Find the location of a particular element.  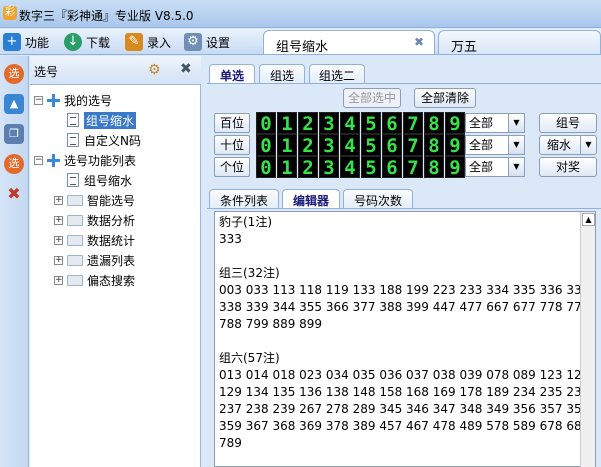

units-label: 个位 is located at coordinates (232, 167).